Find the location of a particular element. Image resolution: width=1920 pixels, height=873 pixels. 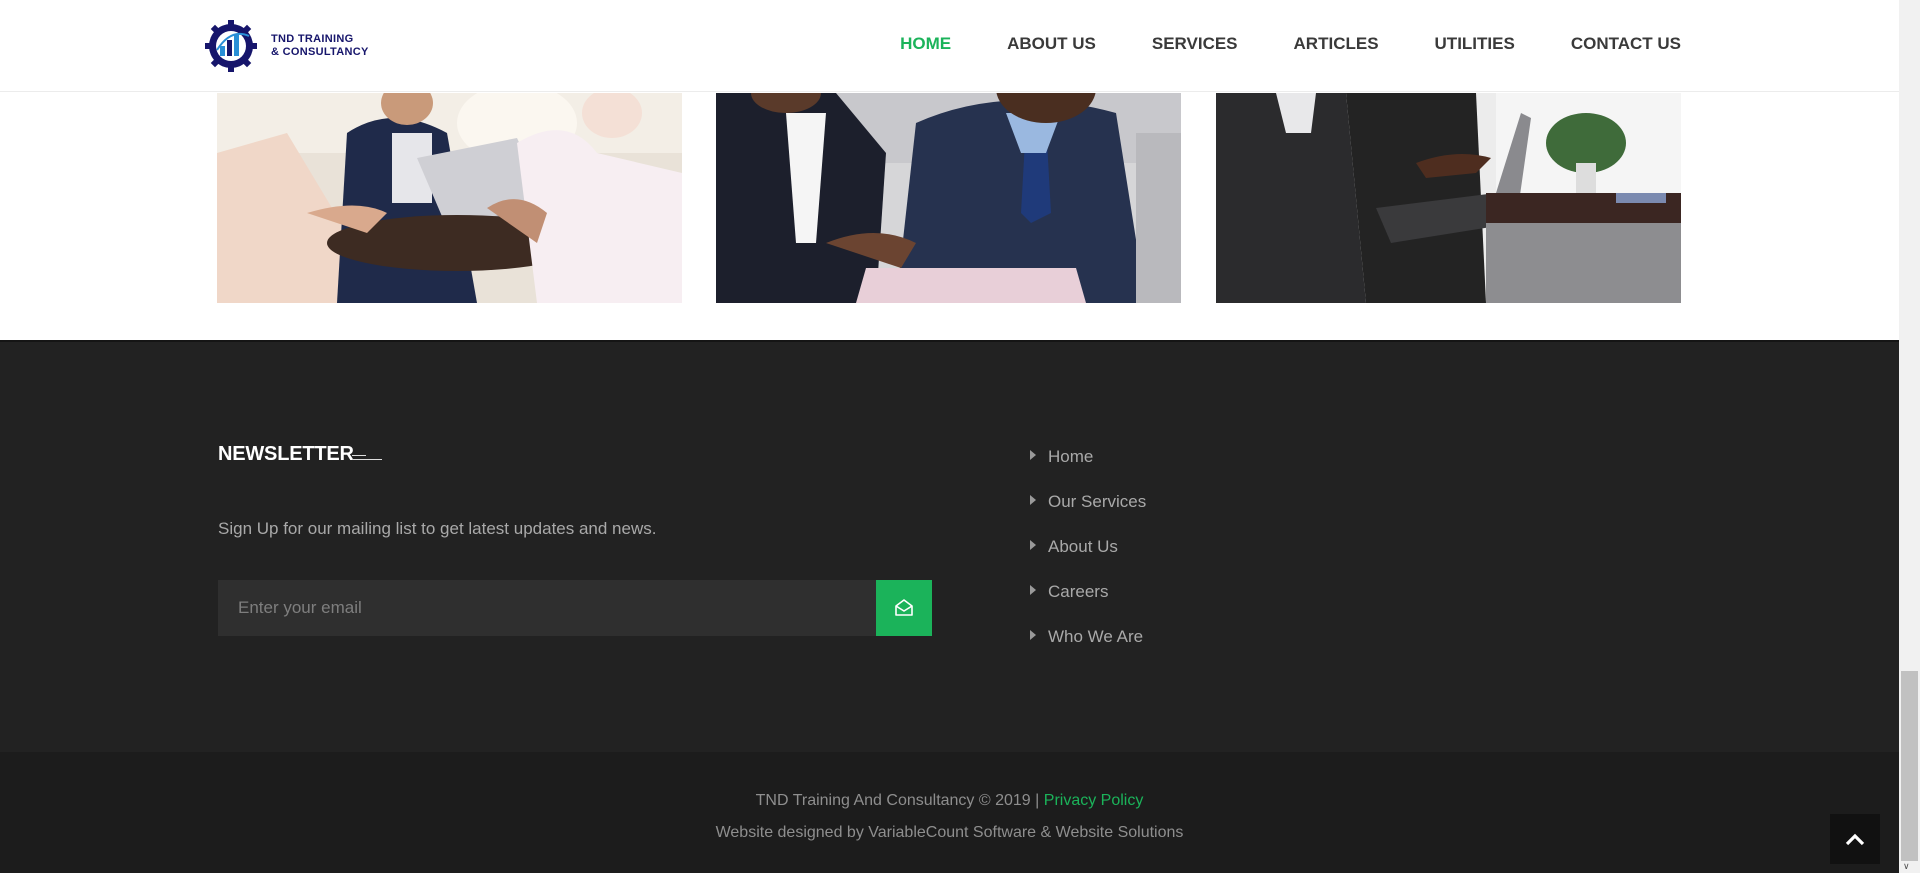

footer-link-our-services: Our Services is located at coordinates (1088, 501).